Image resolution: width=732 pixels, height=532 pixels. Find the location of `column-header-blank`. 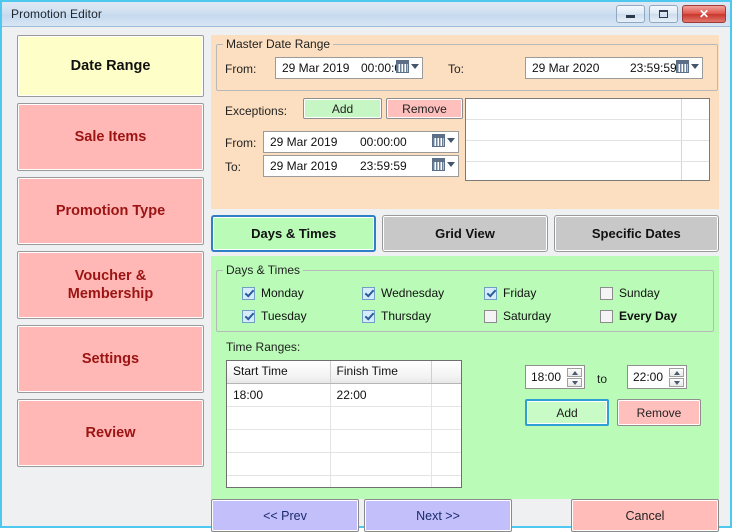

column-header-blank is located at coordinates (446, 372).